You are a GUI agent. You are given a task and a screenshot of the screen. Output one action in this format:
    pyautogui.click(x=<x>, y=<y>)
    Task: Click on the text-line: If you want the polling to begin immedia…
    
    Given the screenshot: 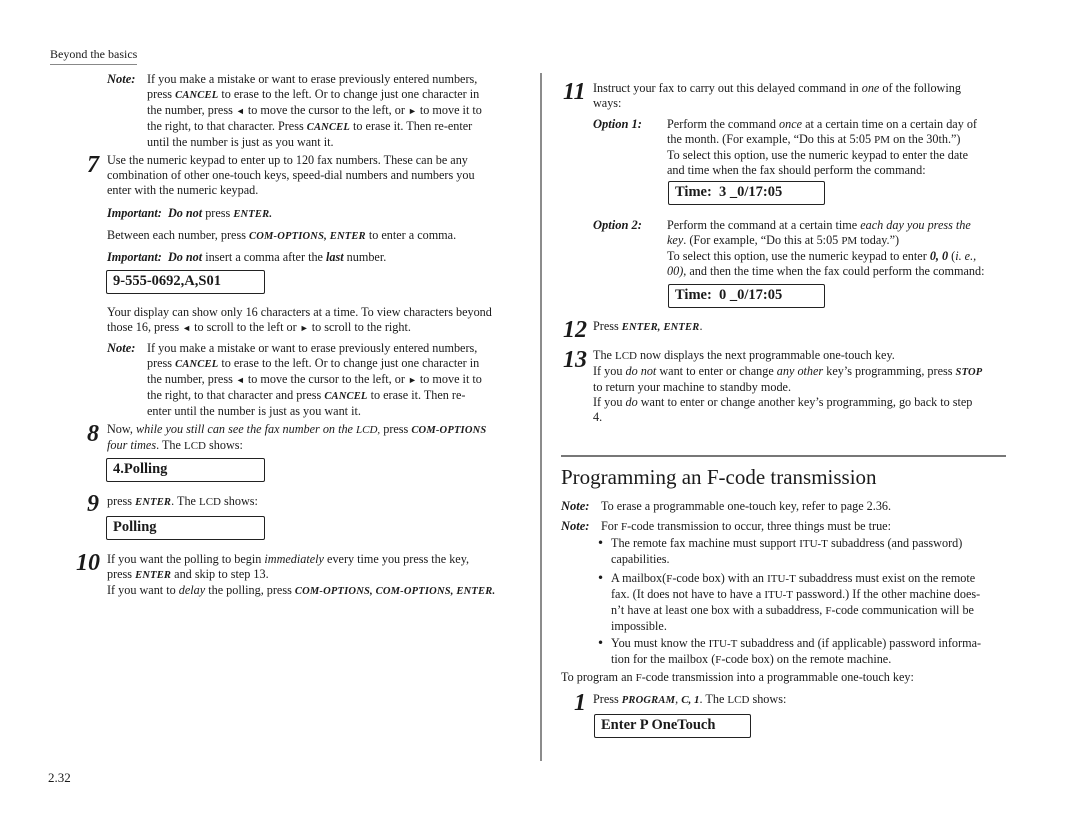 What is the action you would take?
    pyautogui.click(x=288, y=559)
    